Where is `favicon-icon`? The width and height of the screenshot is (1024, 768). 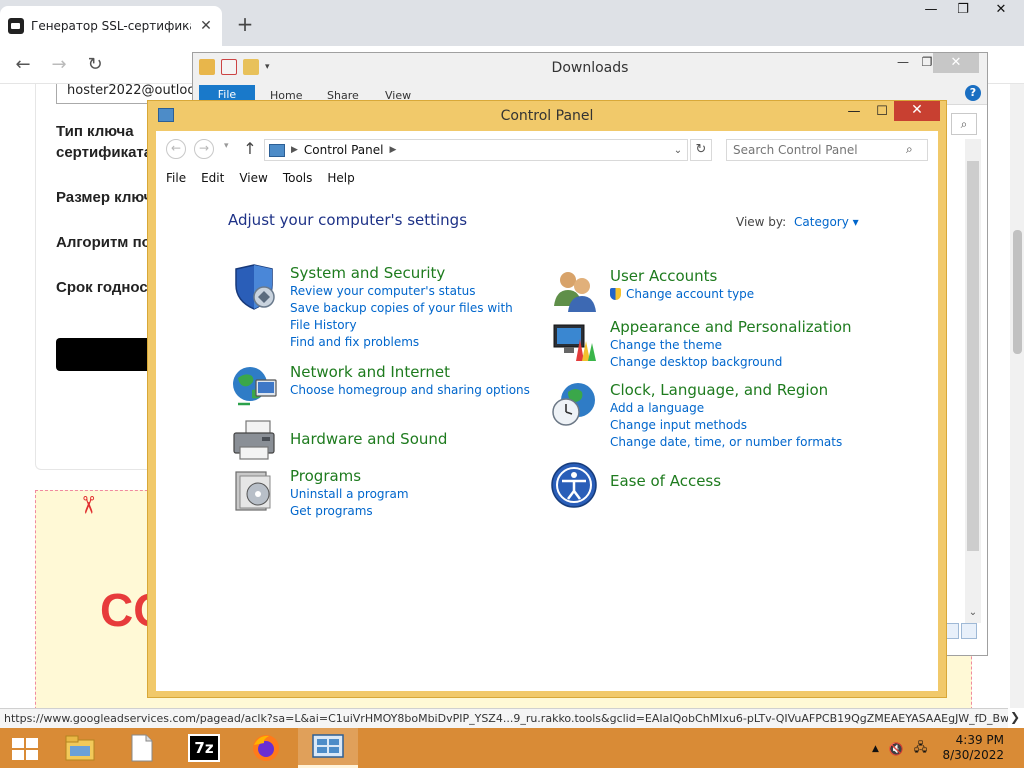 favicon-icon is located at coordinates (16, 26).